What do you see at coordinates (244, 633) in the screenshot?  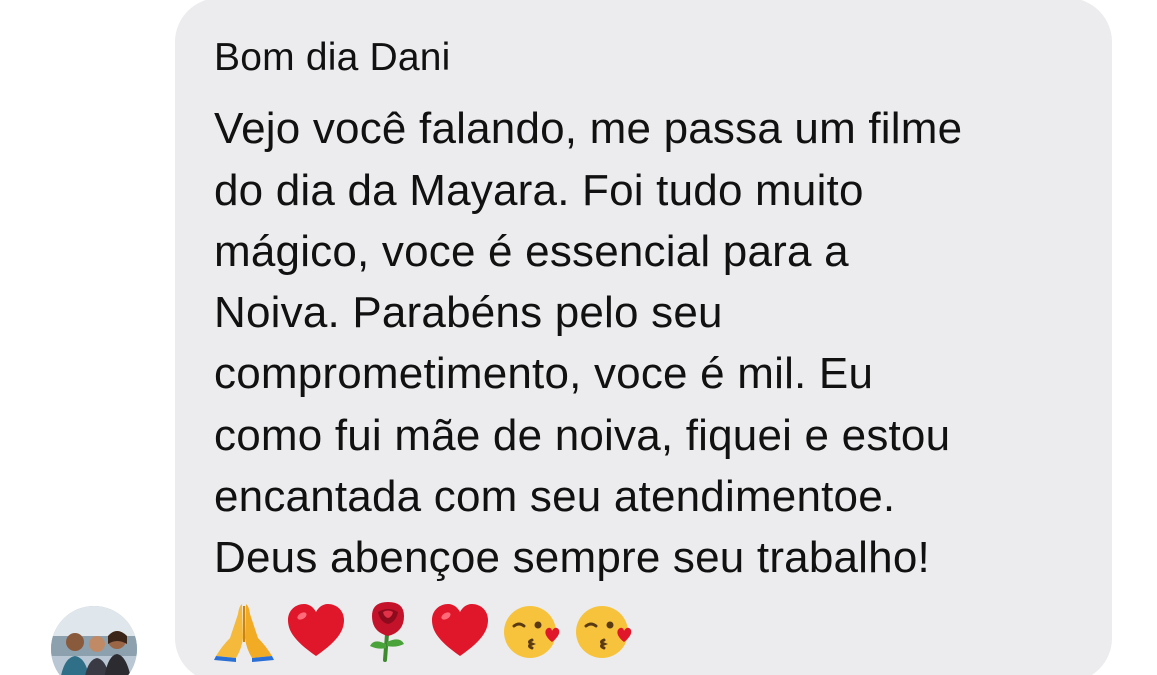 I see `praying-hands-icon` at bounding box center [244, 633].